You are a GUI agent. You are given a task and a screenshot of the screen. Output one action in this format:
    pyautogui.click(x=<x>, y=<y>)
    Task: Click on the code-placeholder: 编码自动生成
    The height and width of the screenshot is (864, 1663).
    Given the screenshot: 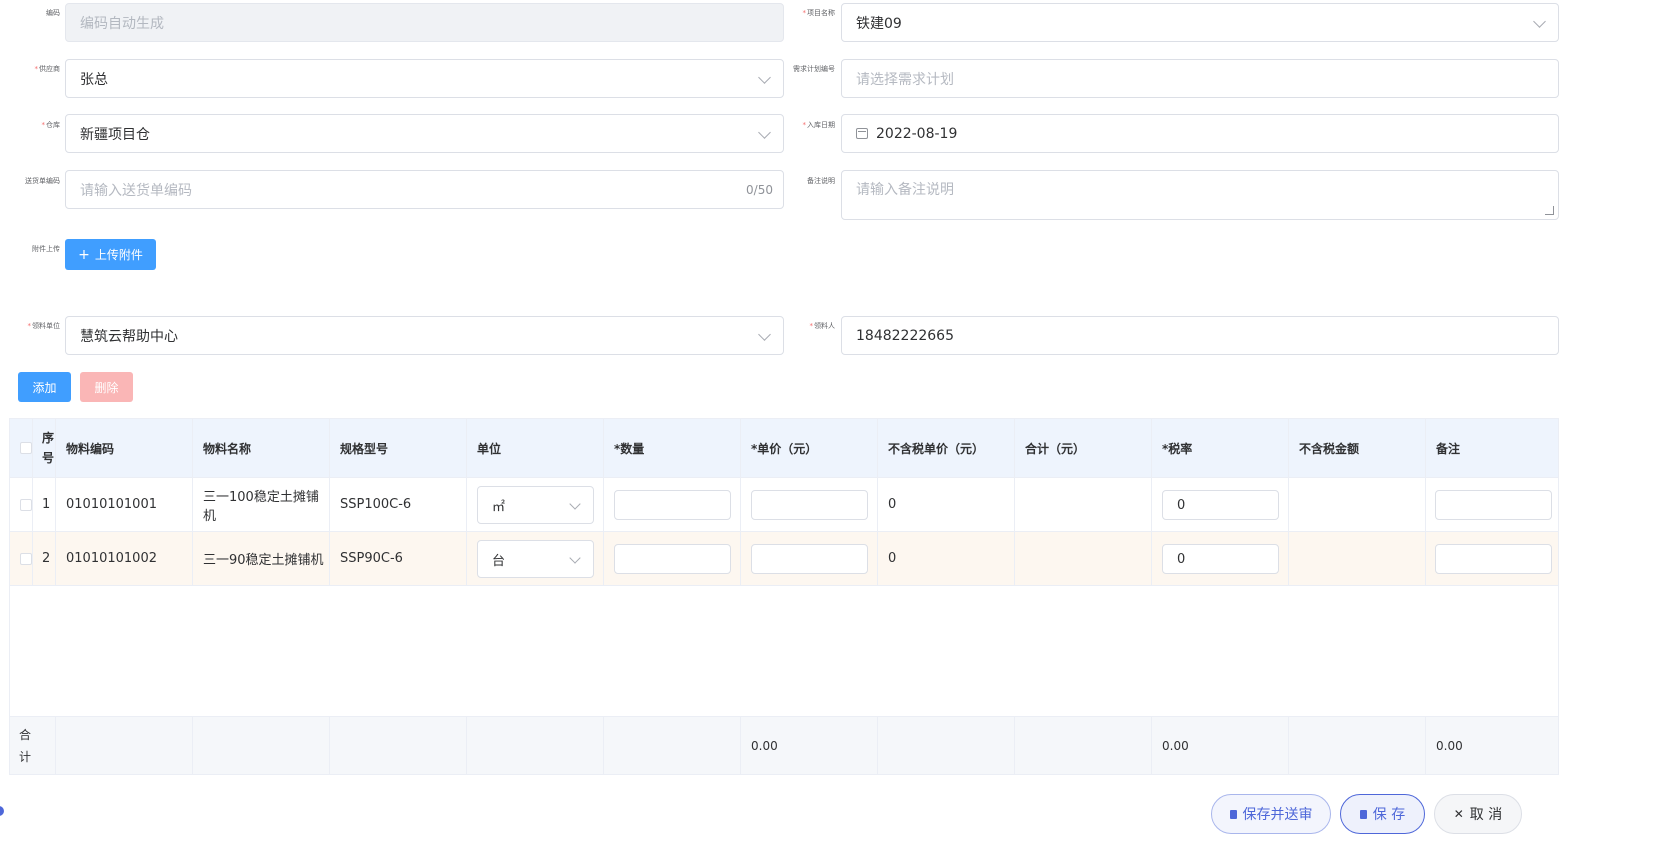 What is the action you would take?
    pyautogui.click(x=122, y=23)
    